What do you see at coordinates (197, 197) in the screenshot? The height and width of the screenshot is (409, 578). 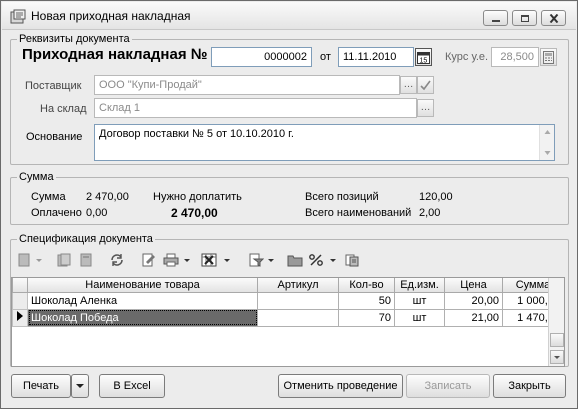 I see `due-label: Нужно доплатить` at bounding box center [197, 197].